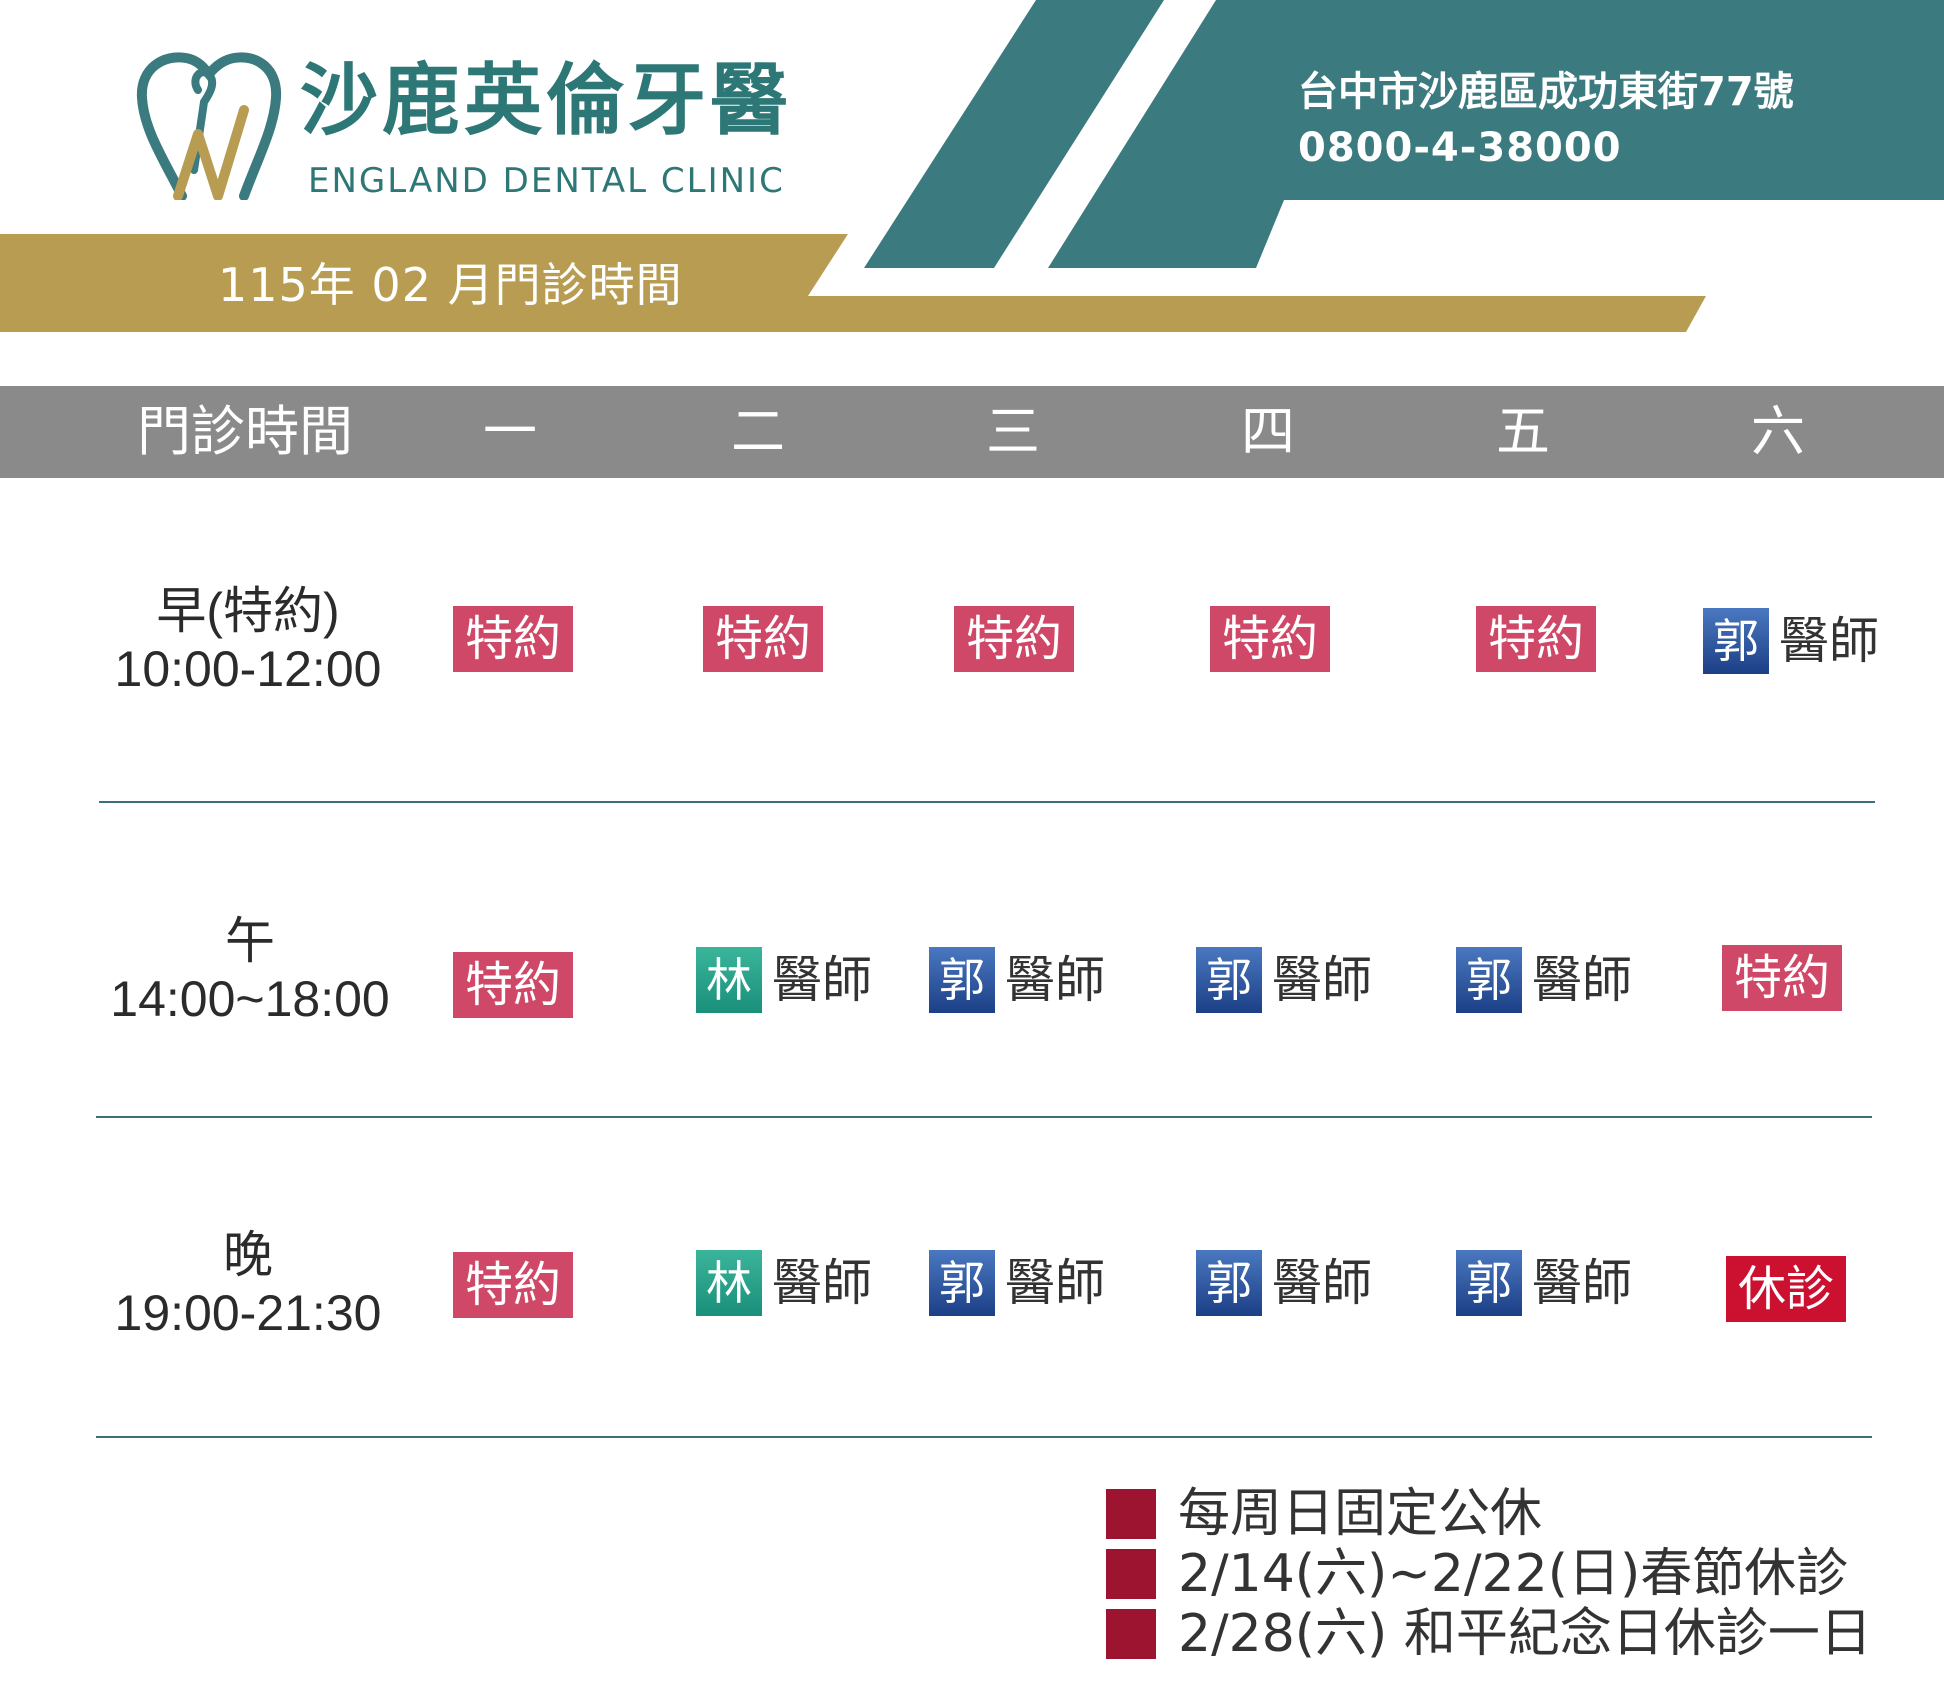 This screenshot has width=1944, height=1682. I want to click on column-header-fri: 五, so click(1523, 431).